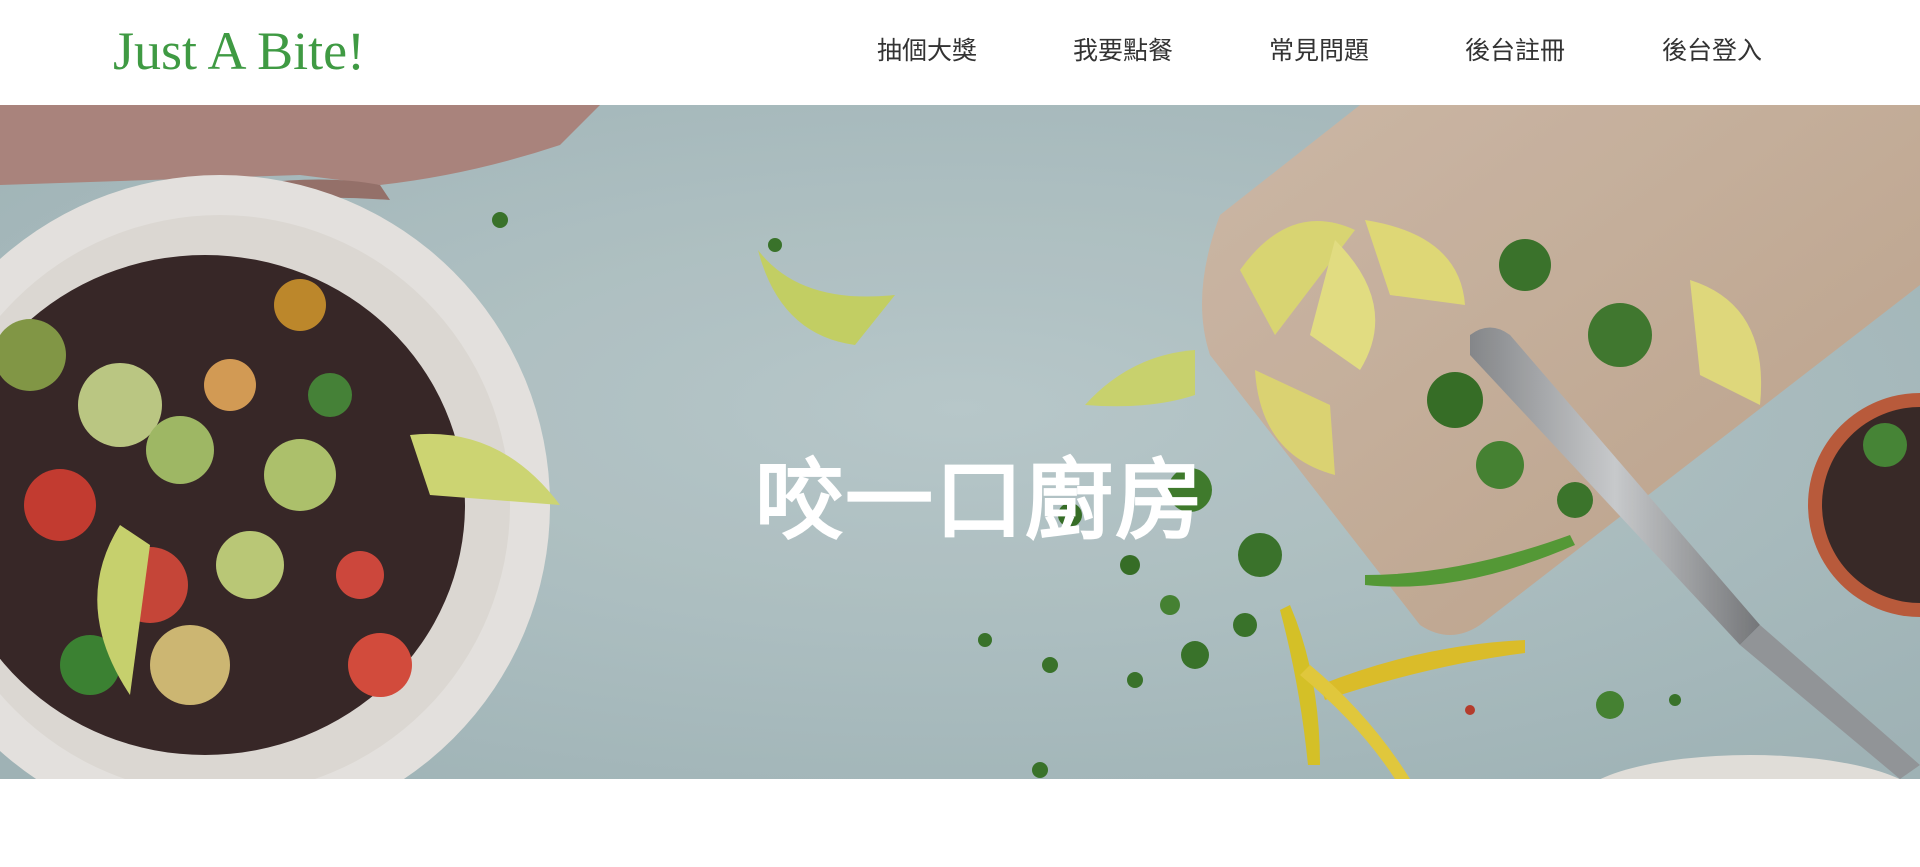  What do you see at coordinates (1712, 51) in the screenshot?
I see `nav-link-admin-login: 後台登入` at bounding box center [1712, 51].